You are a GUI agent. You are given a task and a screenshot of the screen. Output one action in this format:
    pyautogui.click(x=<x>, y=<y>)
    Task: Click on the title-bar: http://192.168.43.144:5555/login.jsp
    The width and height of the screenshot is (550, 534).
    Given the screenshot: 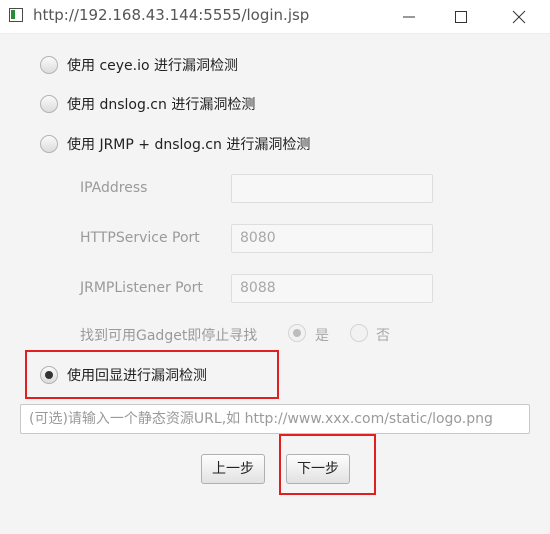 What is the action you would take?
    pyautogui.click(x=275, y=17)
    